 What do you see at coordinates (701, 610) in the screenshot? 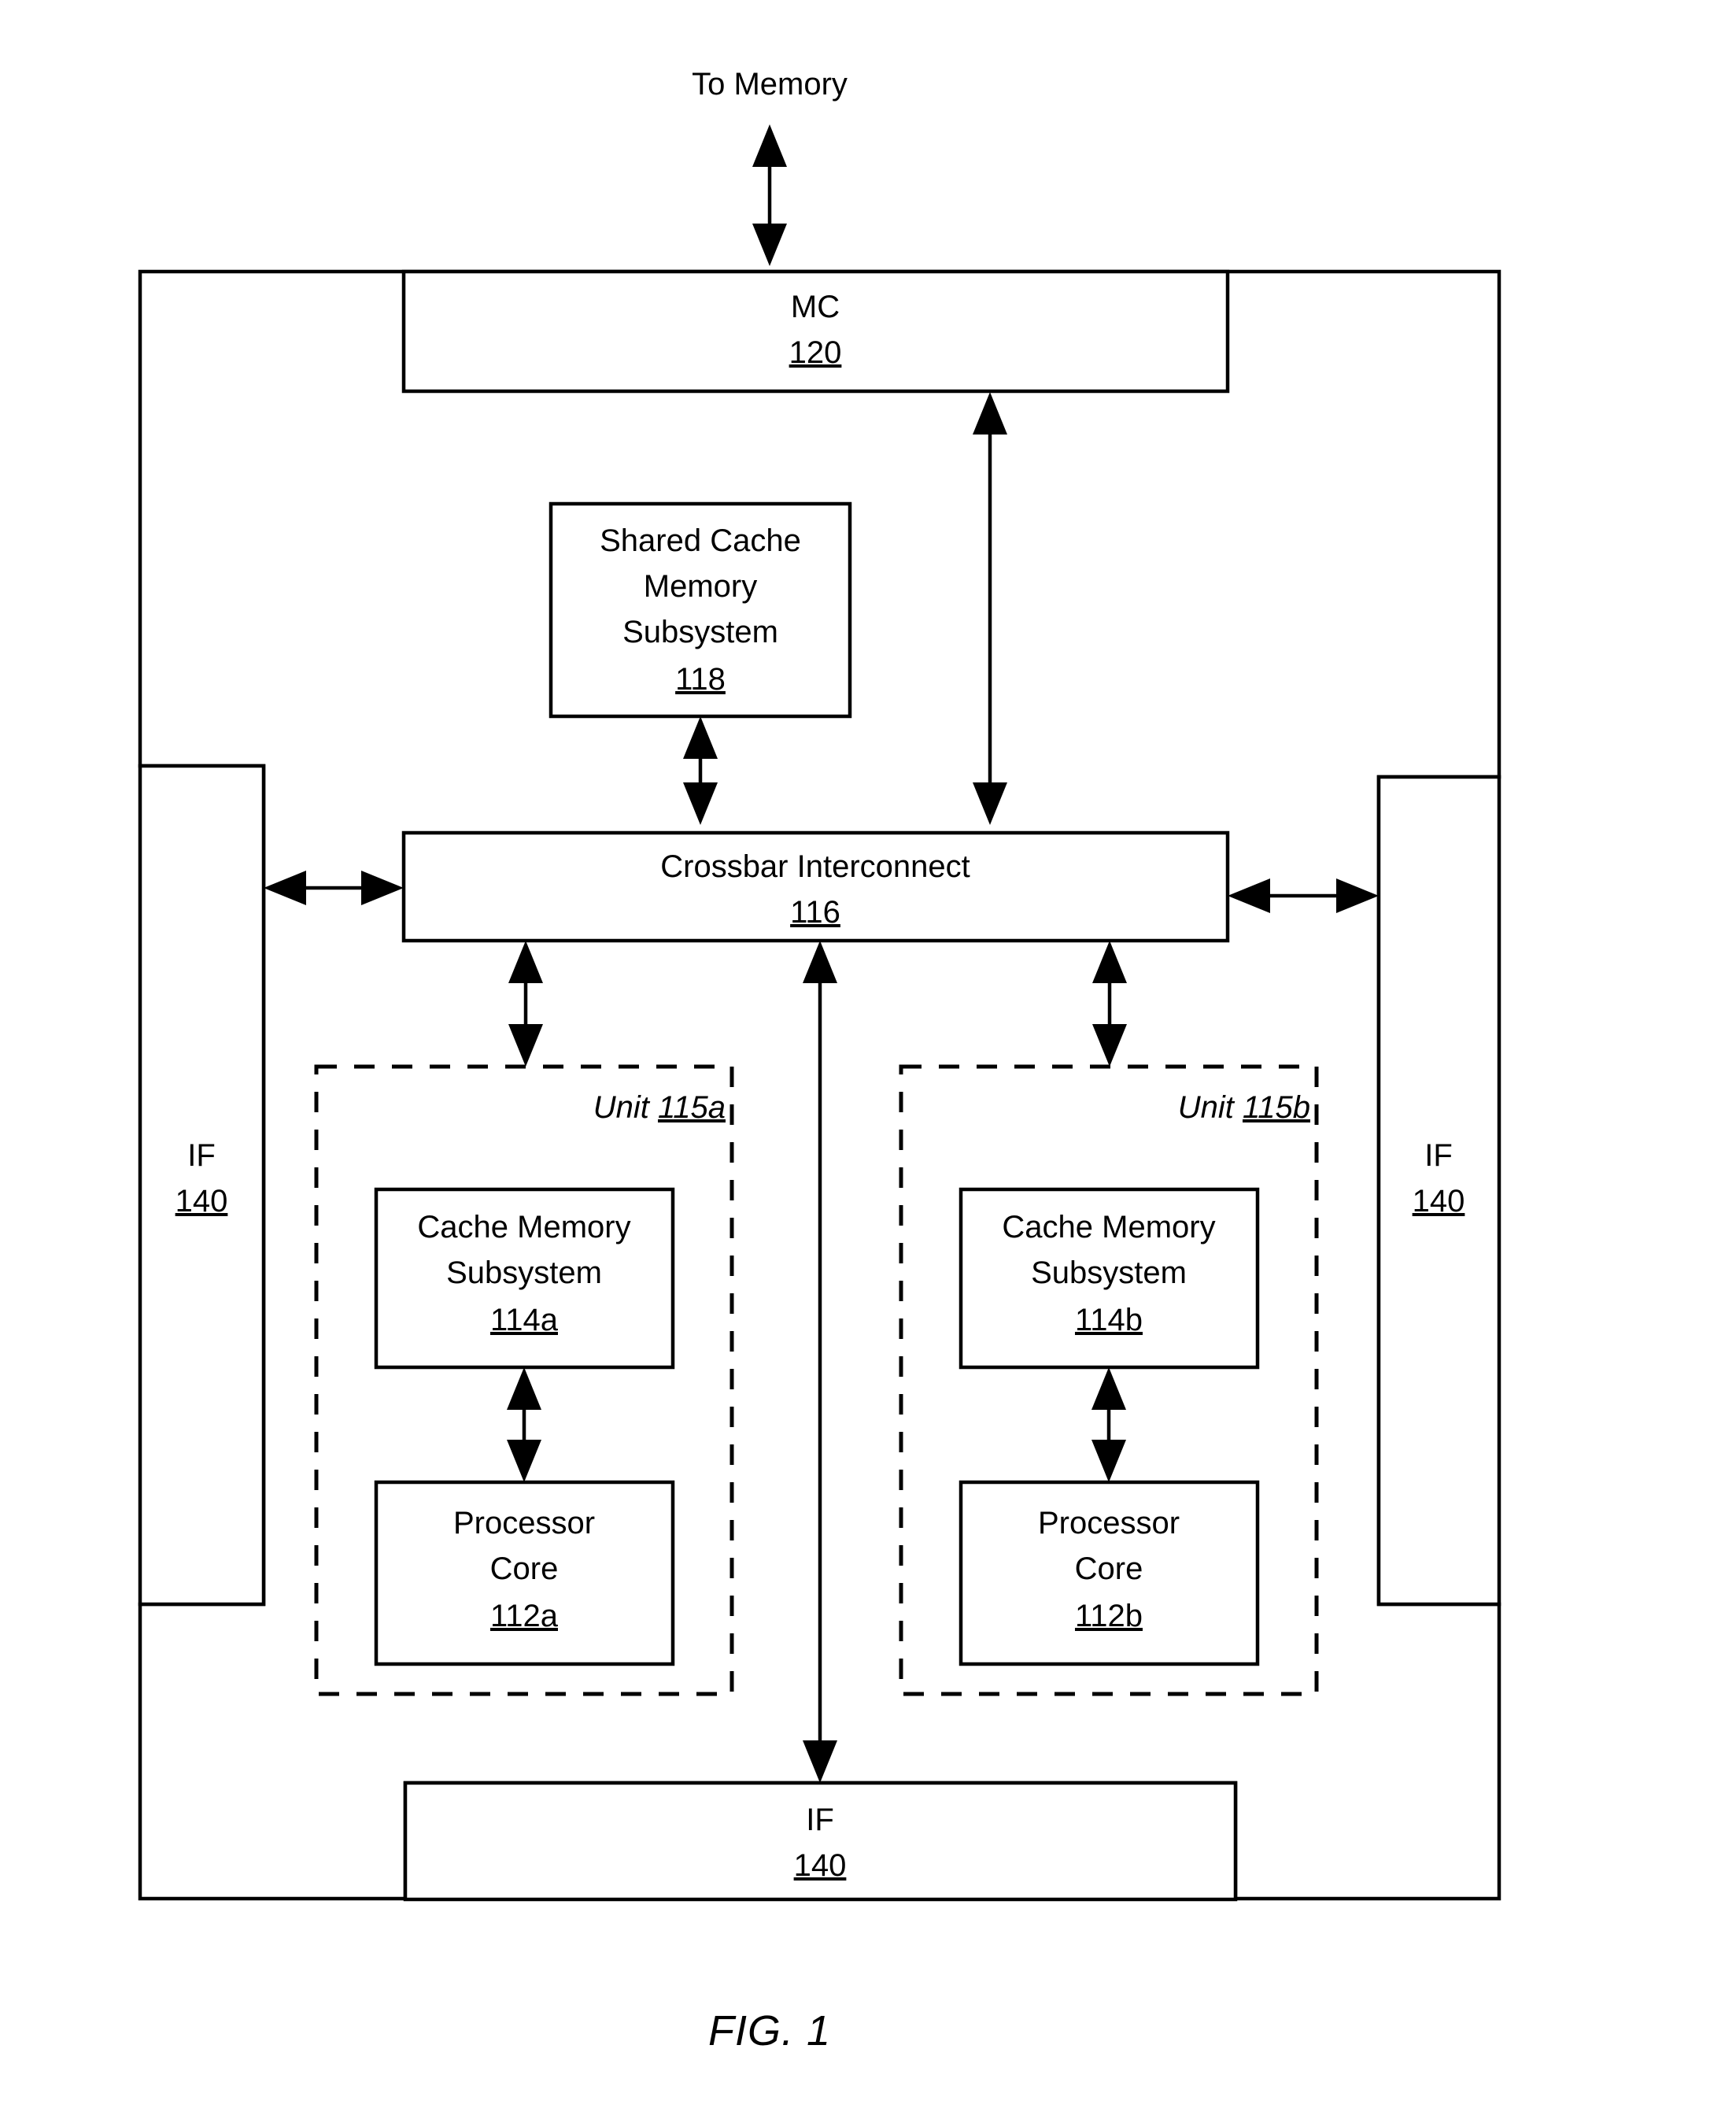
I see `shared-cache-memory-subsystem-block: Shared Cache Memory Subsystem 118` at bounding box center [701, 610].